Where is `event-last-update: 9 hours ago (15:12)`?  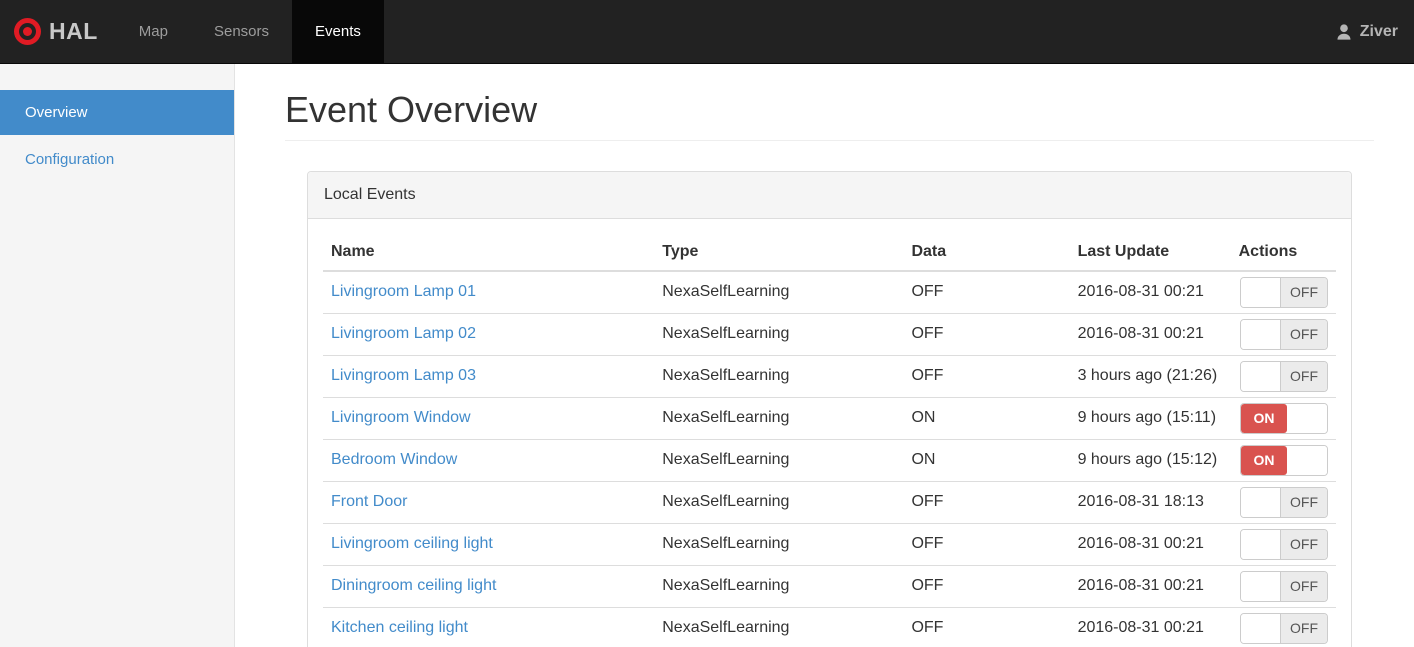 event-last-update: 9 hours ago (15:12) is located at coordinates (1150, 460).